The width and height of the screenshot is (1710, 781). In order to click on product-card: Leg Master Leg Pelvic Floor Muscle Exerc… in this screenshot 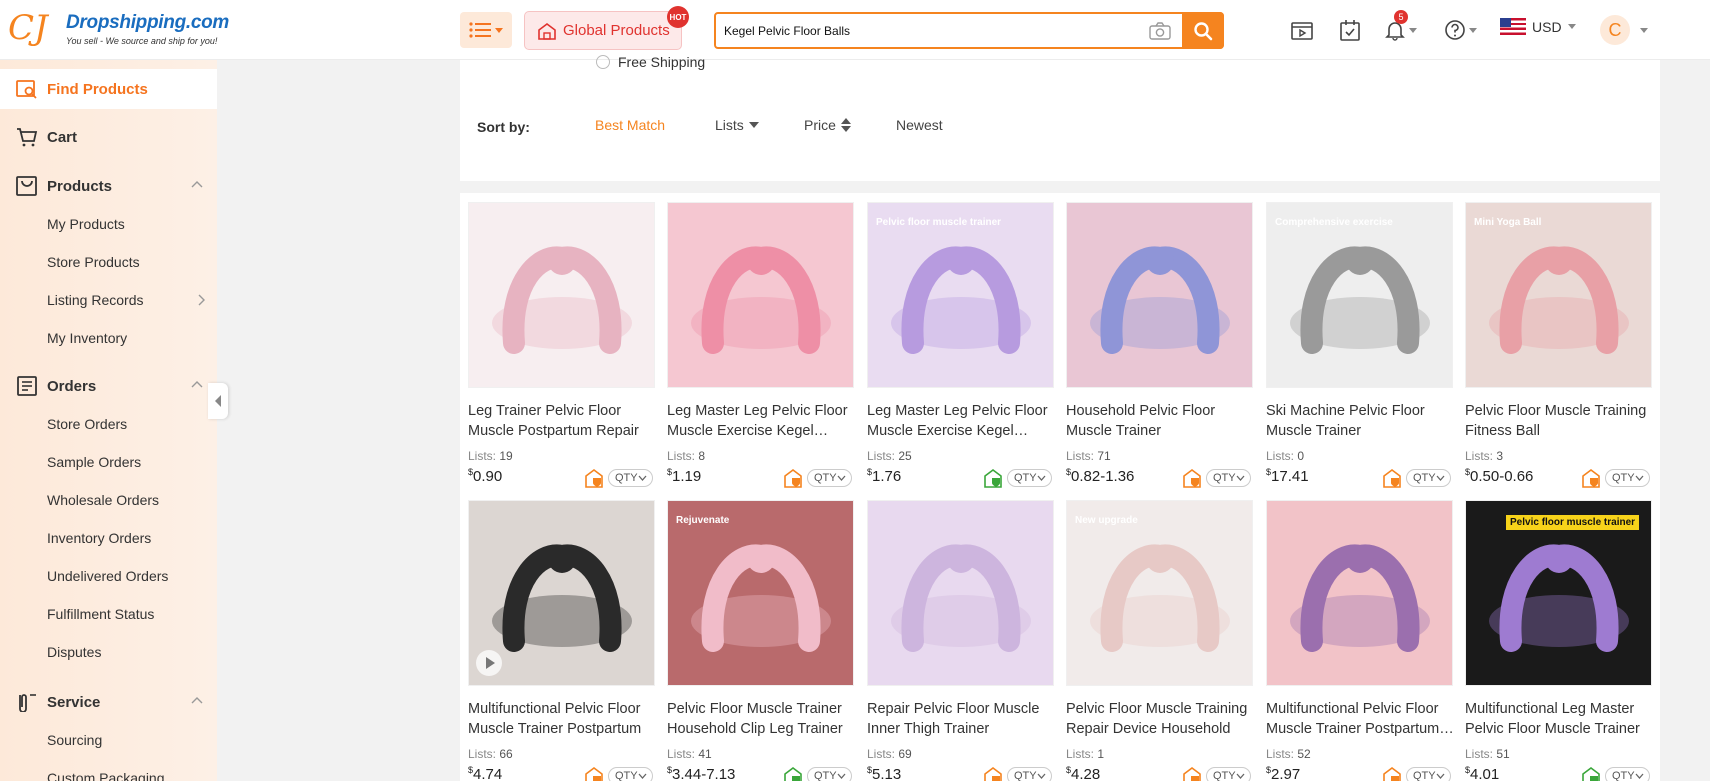, I will do `click(761, 347)`.